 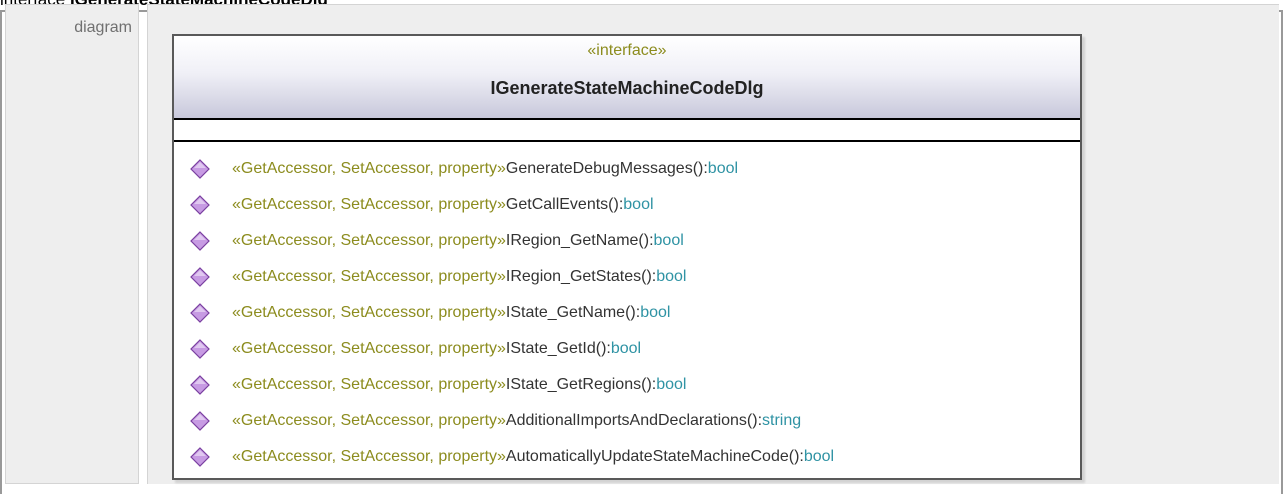 I want to click on diagram-label-cell: diagram, so click(x=72, y=244).